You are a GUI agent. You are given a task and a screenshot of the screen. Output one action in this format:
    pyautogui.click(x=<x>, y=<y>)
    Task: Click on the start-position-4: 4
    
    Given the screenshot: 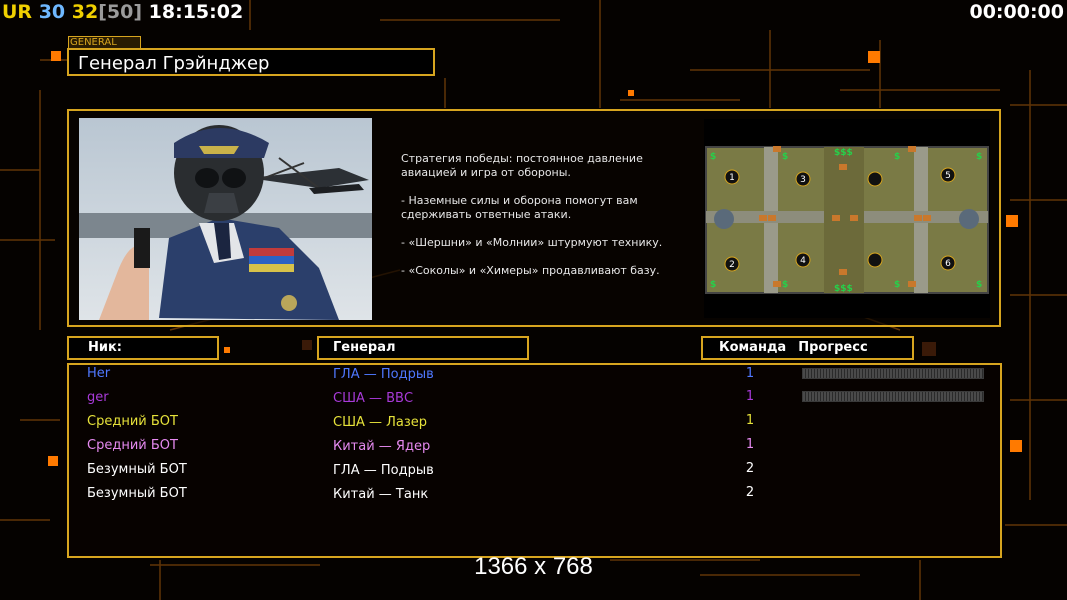 What is the action you would take?
    pyautogui.click(x=803, y=261)
    